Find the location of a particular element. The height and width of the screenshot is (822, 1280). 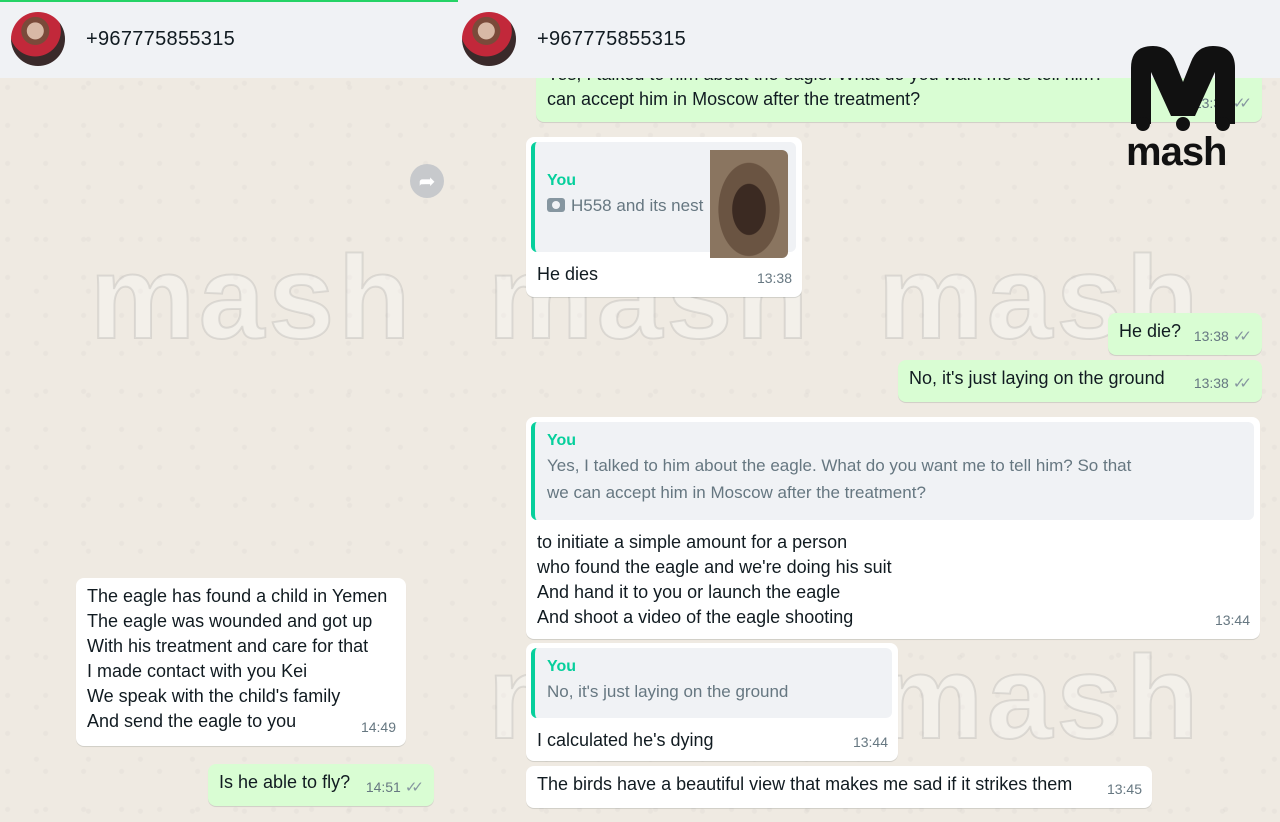

message-time: 13:45 is located at coordinates (1124, 789).